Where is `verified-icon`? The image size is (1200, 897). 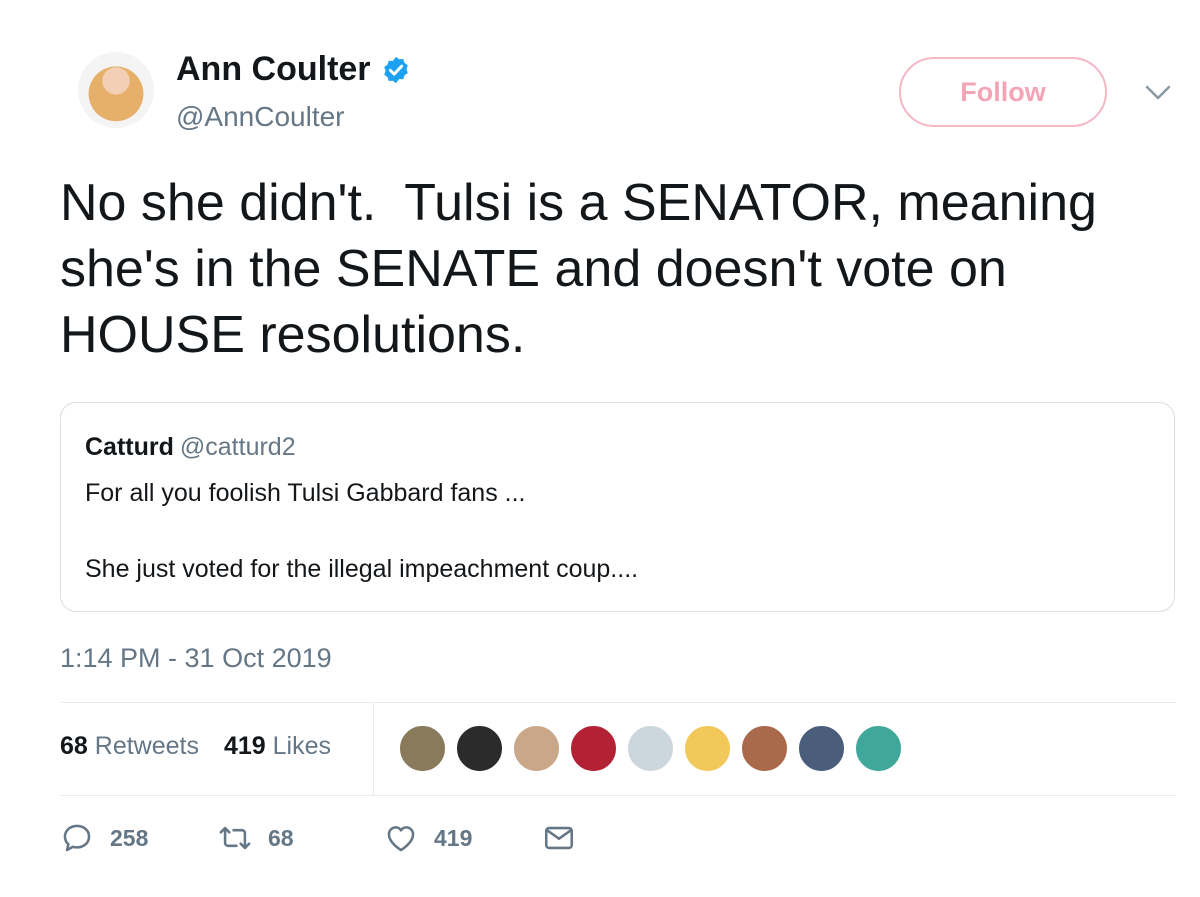 verified-icon is located at coordinates (395, 69).